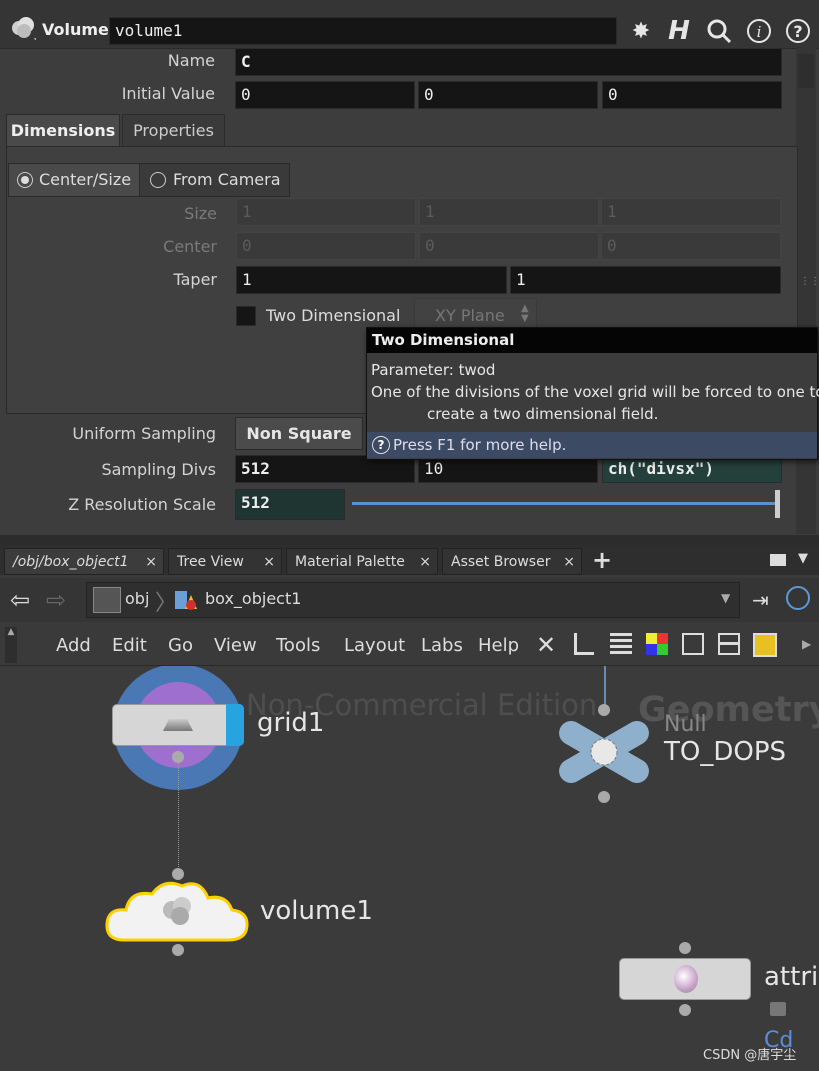 This screenshot has height=1071, width=819. What do you see at coordinates (798, 598) in the screenshot?
I see `link-icon` at bounding box center [798, 598].